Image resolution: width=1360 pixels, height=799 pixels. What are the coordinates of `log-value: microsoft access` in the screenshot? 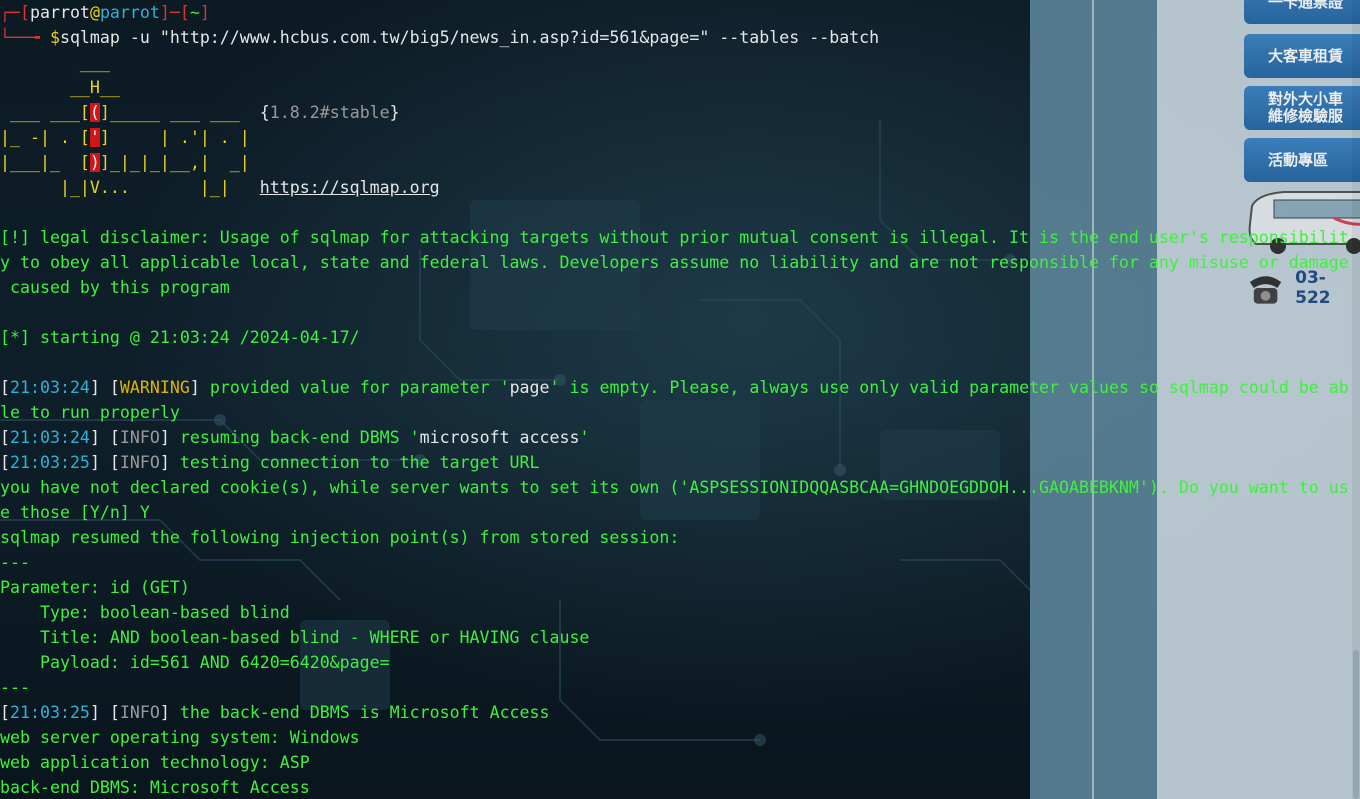 It's located at (499, 437).